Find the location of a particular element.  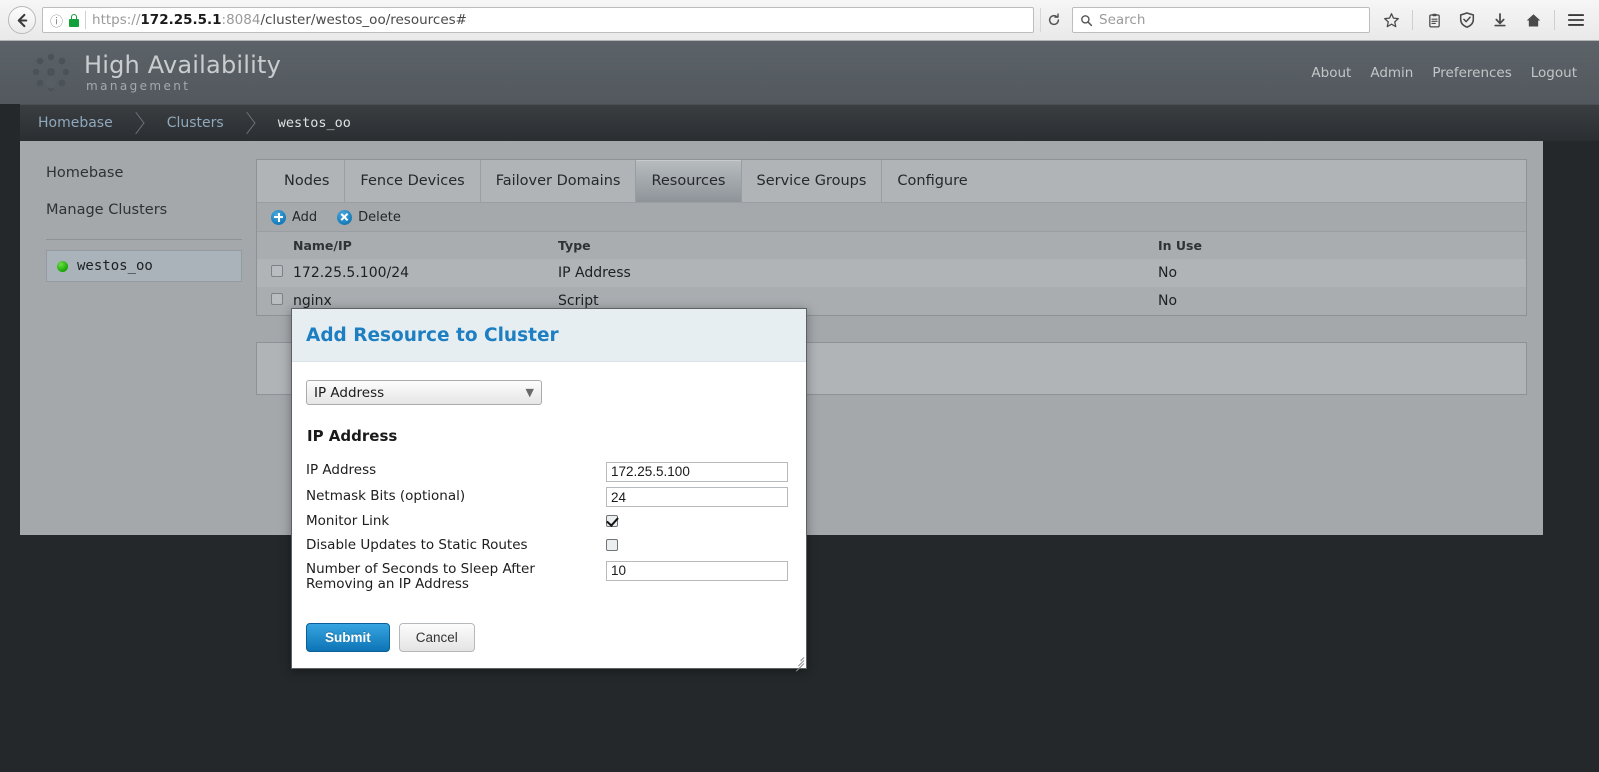

section-title: IP Address is located at coordinates (352, 436).